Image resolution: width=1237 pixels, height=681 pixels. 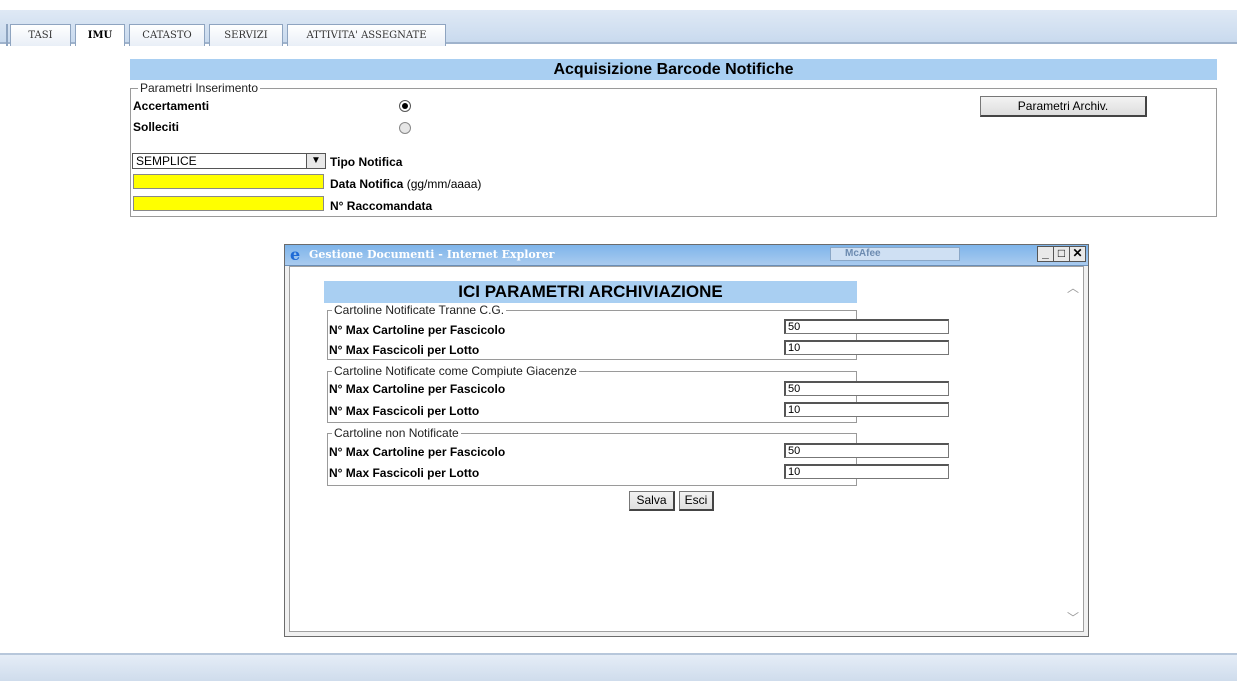 What do you see at coordinates (366, 162) in the screenshot?
I see `tipo-notifica-label: Tipo Notifica` at bounding box center [366, 162].